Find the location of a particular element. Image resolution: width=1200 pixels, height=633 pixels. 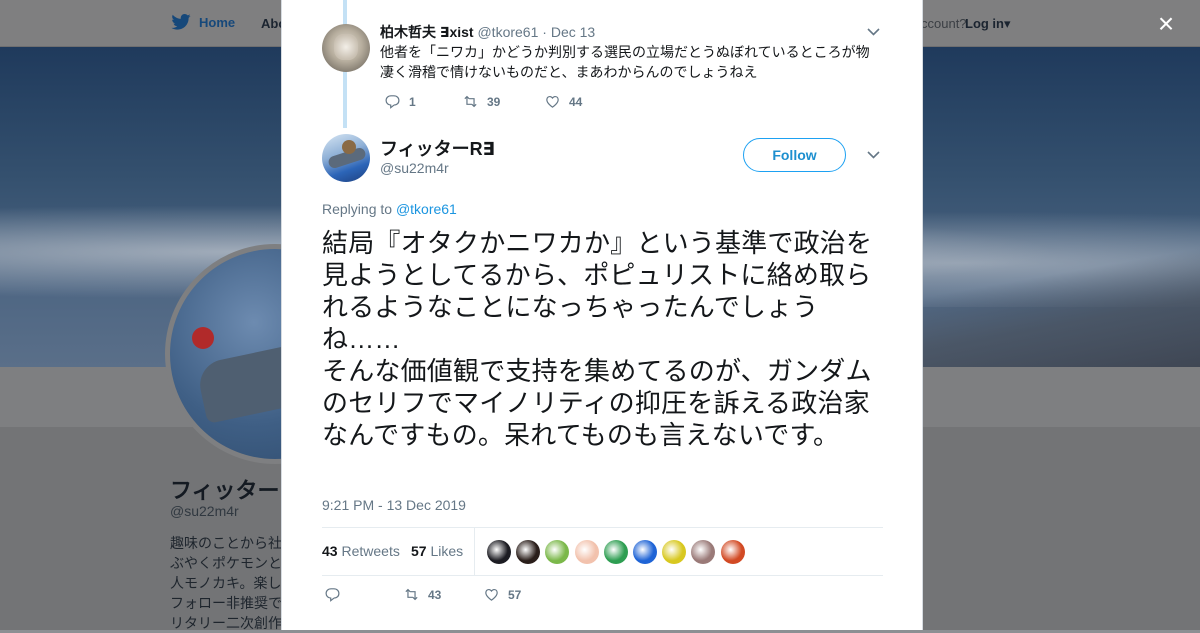

retweet-button: 43 is located at coordinates (422, 594).